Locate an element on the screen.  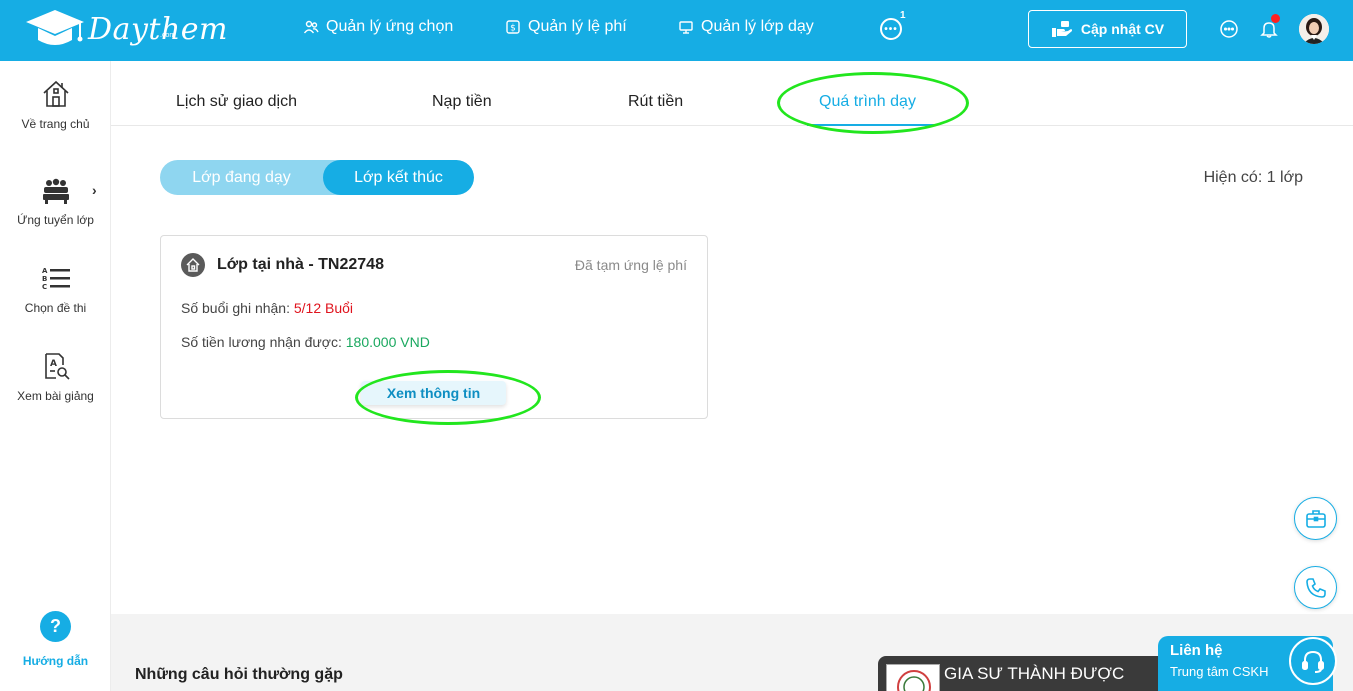
video-preview: GIA SƯ THÀNH ĐƯỢC is located at coordinates (1028, 673).